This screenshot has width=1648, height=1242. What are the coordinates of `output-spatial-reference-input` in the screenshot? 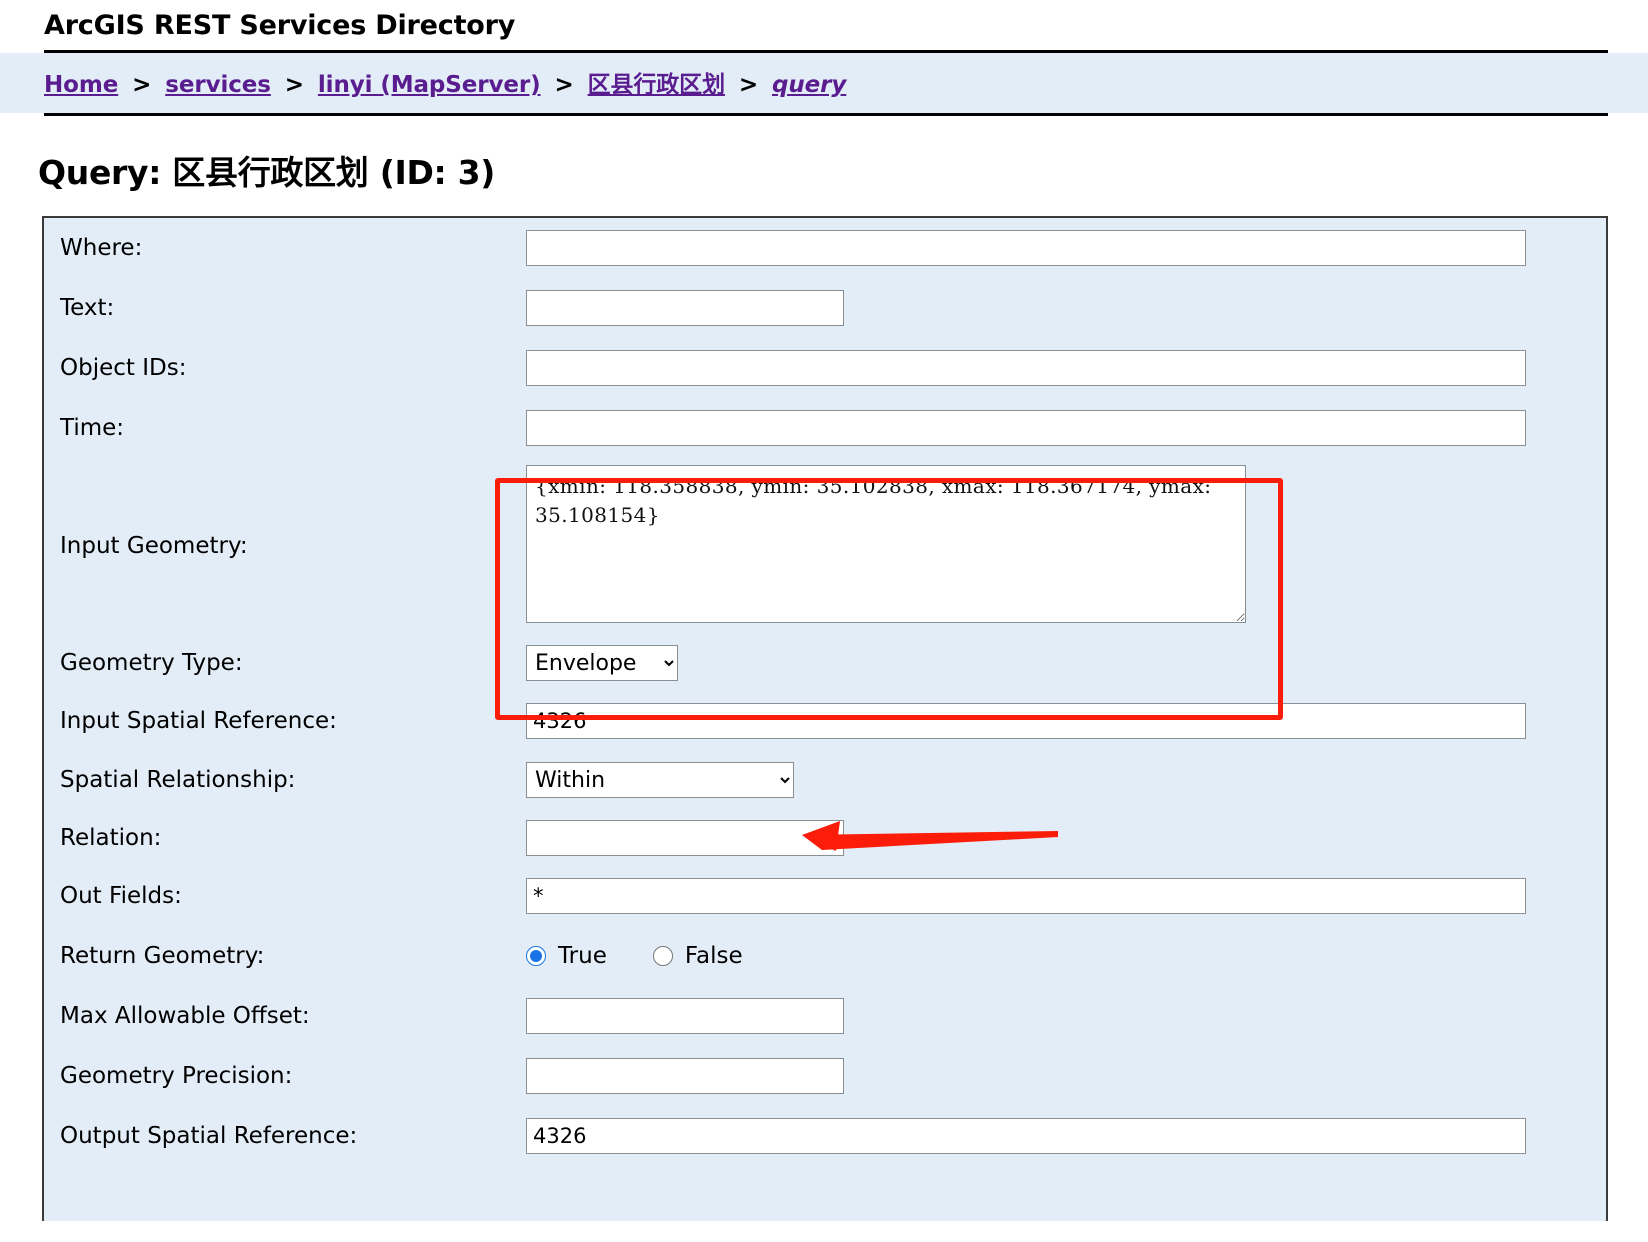 It's located at (1026, 1136).